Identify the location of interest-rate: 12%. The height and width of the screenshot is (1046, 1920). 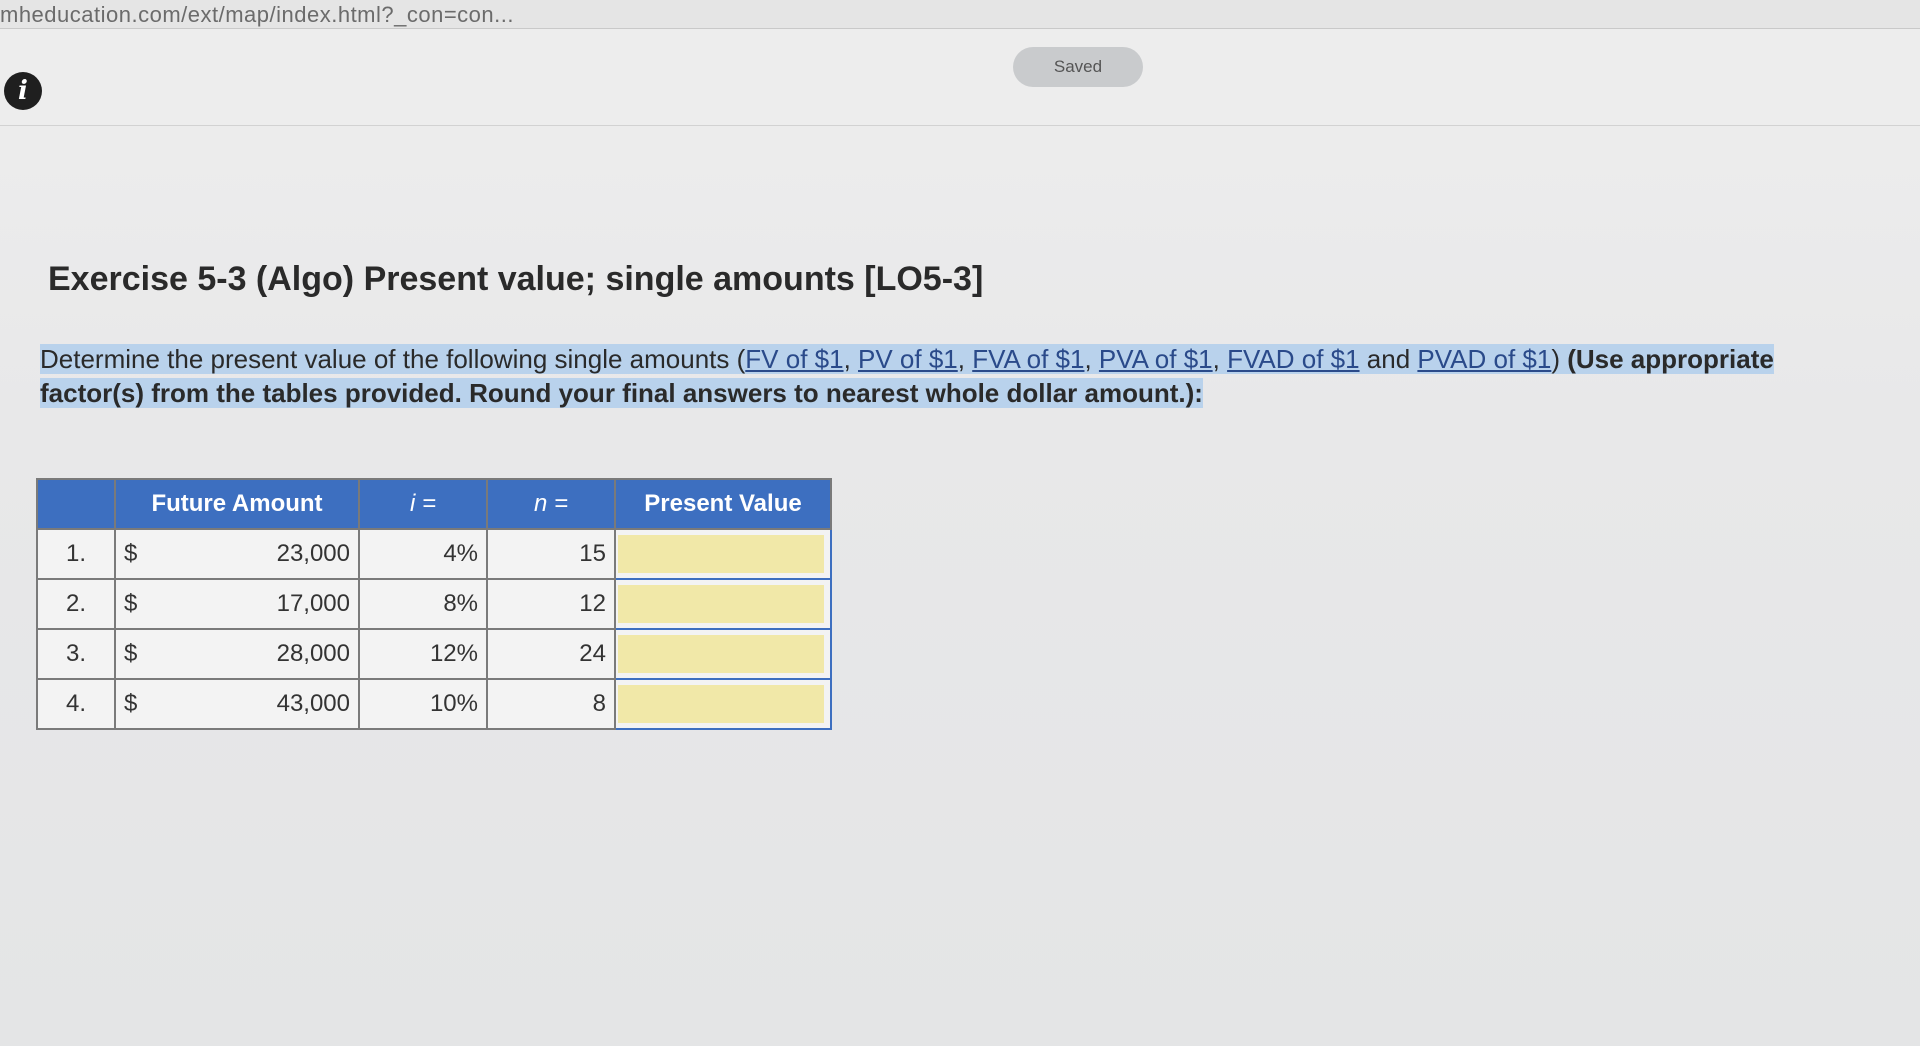
(423, 654).